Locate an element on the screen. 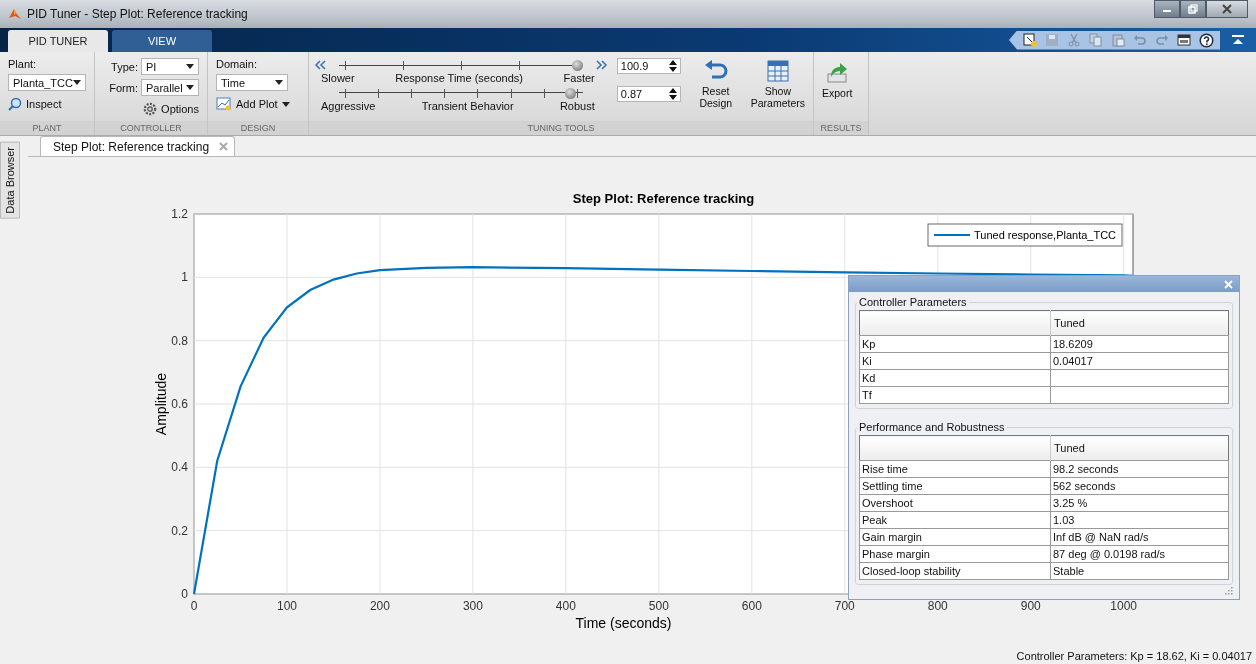 The height and width of the screenshot is (664, 1256). x-tick-label: 0 is located at coordinates (194, 606).